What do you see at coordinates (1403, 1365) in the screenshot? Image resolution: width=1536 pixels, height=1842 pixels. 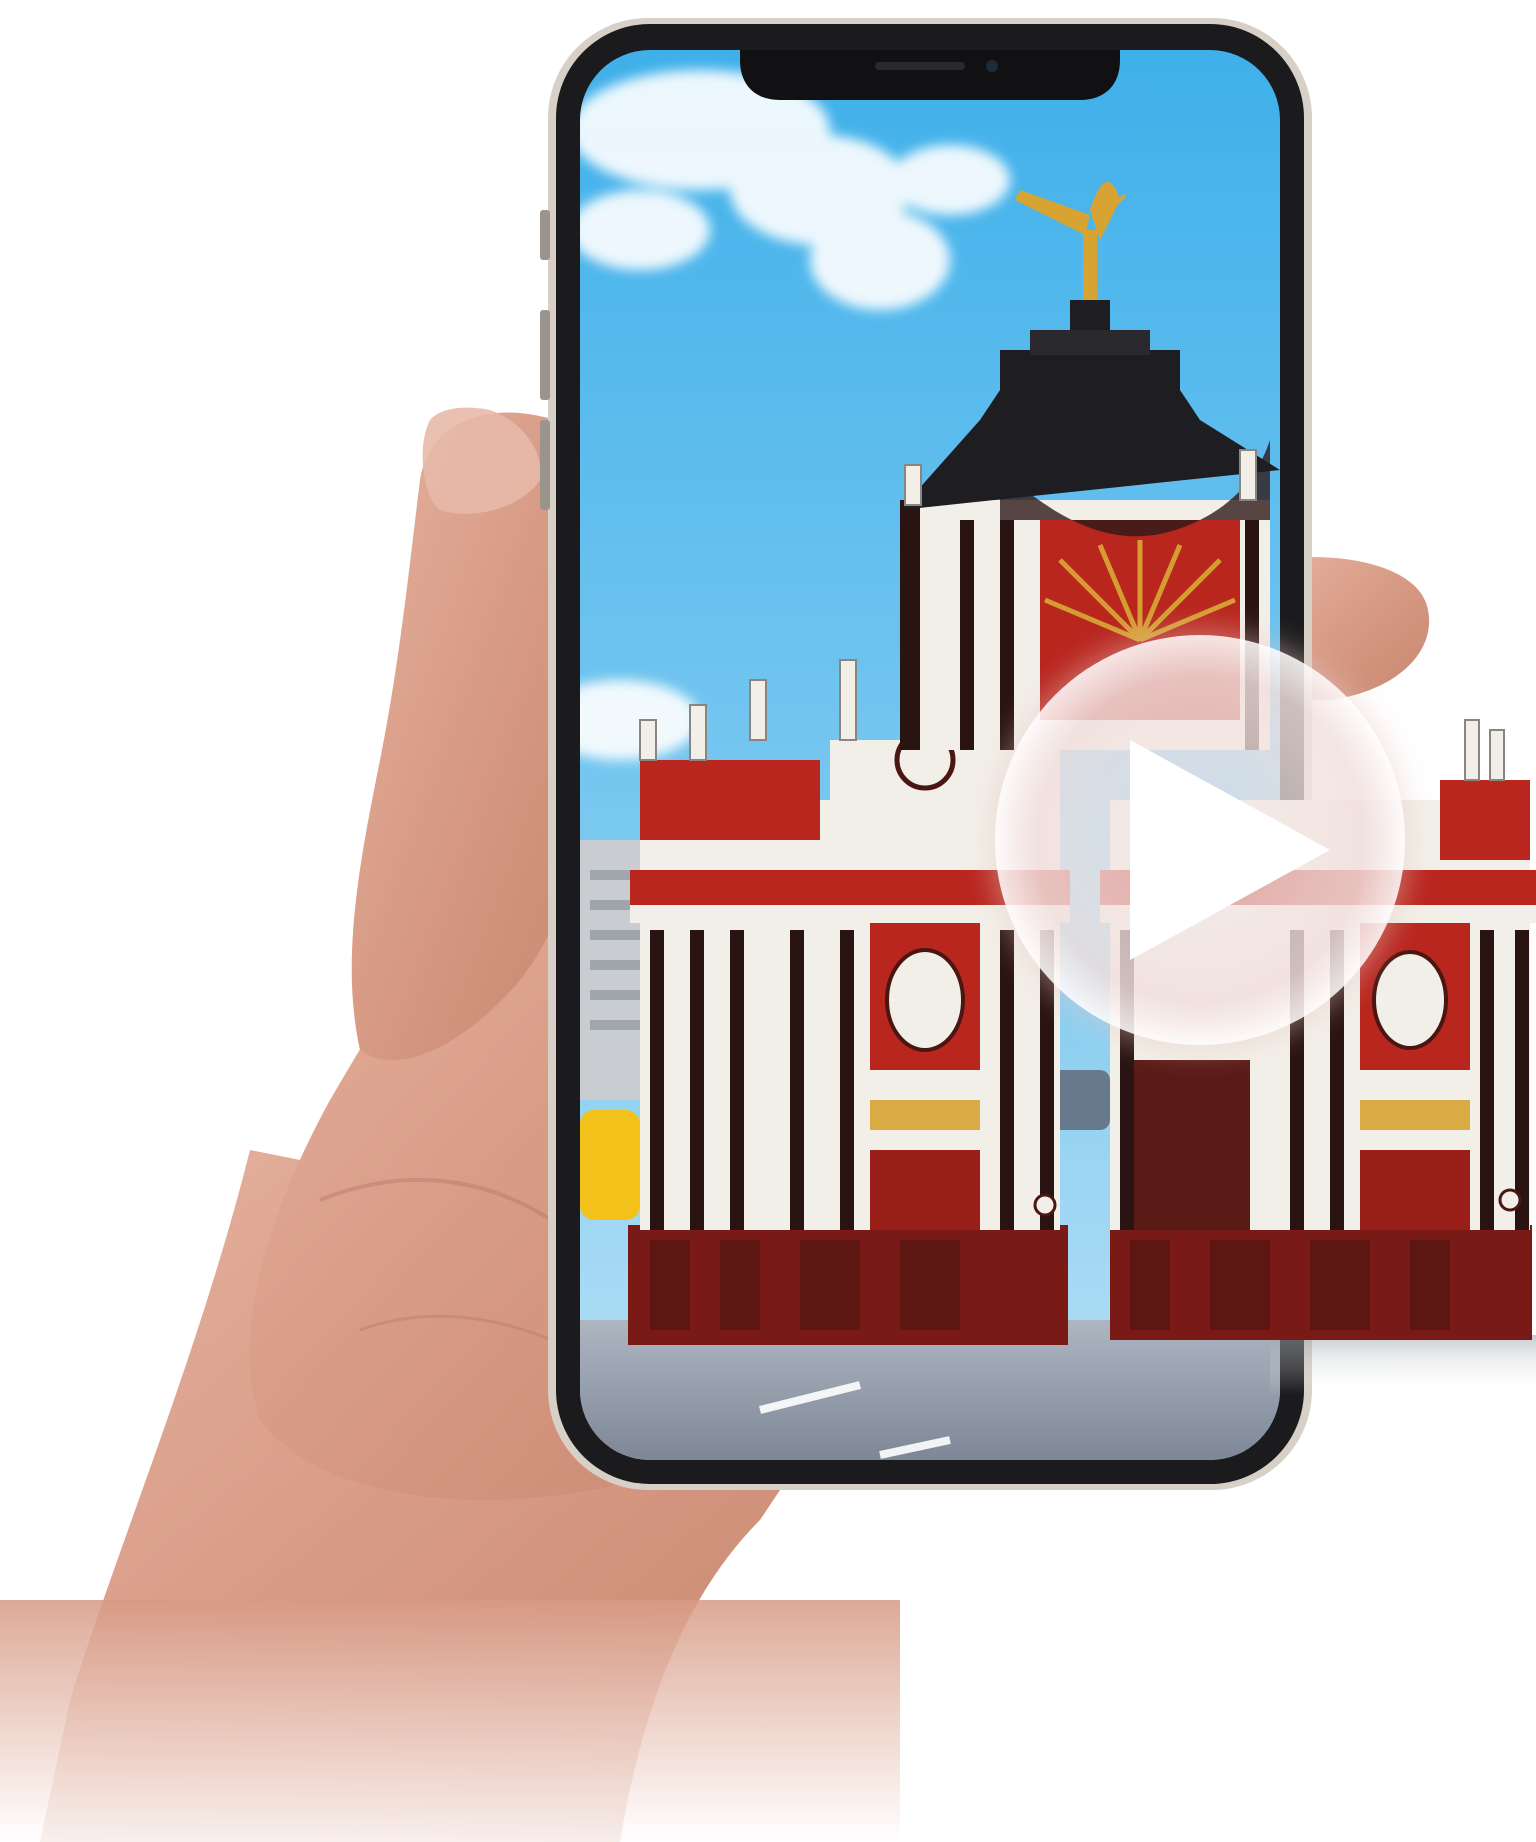 I see `ground-shadow` at bounding box center [1403, 1365].